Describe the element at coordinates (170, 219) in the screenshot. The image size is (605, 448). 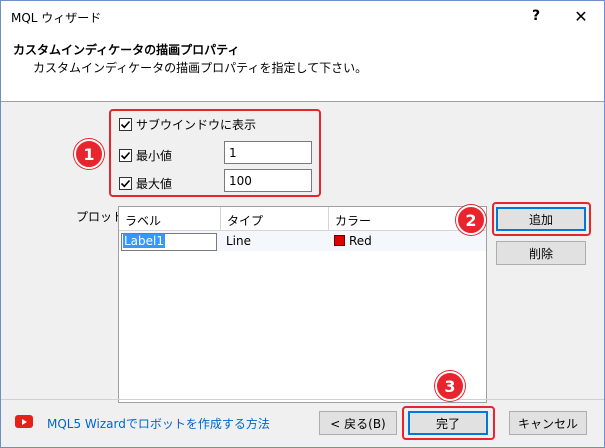
I see `column-header-label: ラベル` at that location.